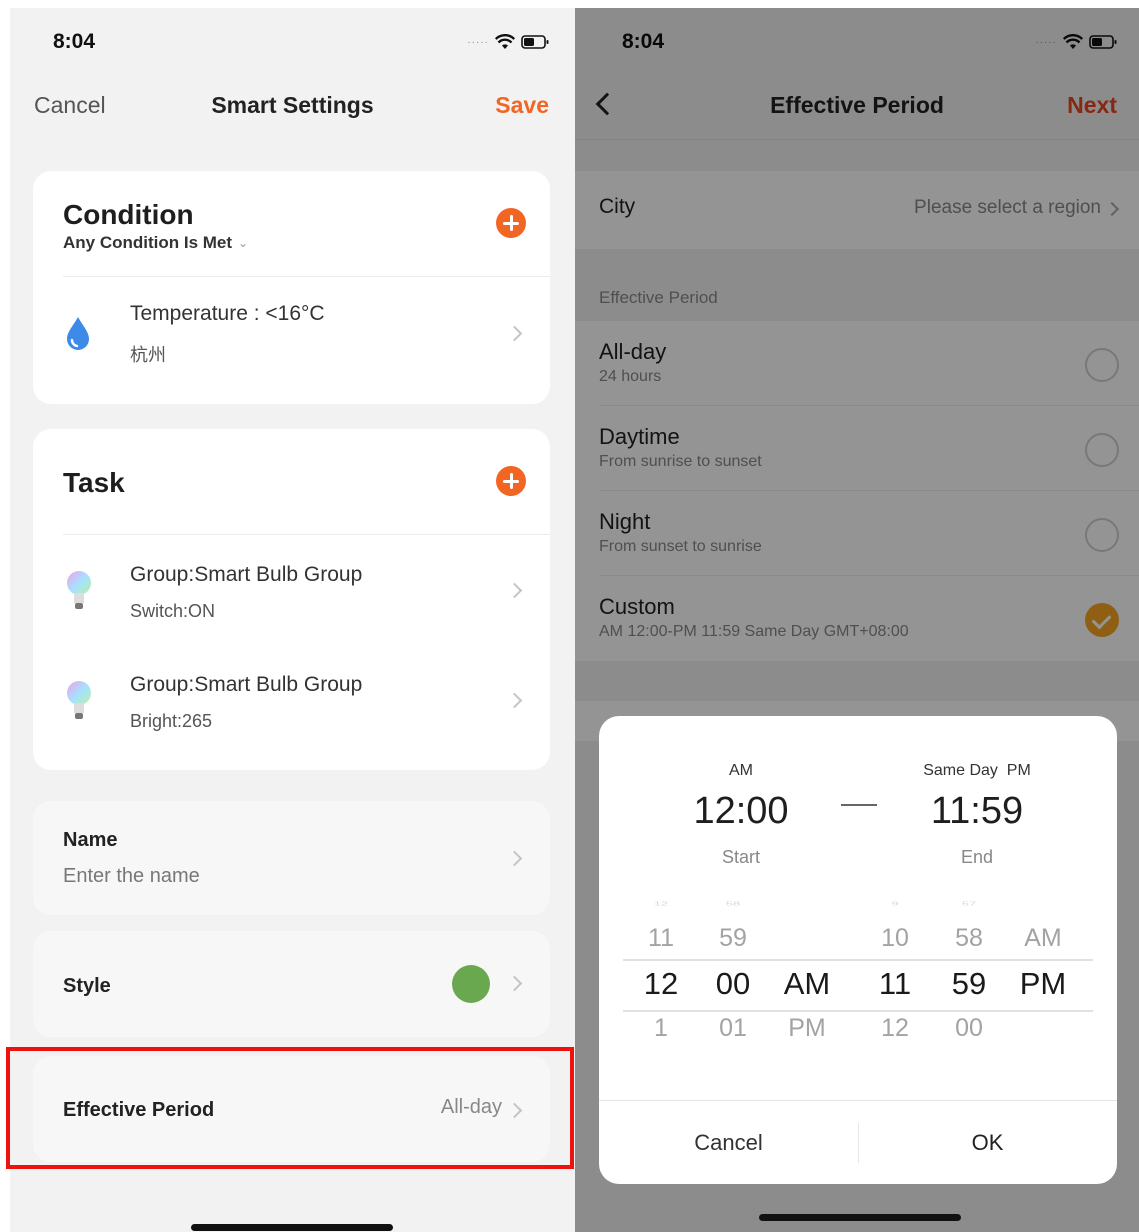 The image size is (1139, 1232). Describe the element at coordinates (522, 105) in the screenshot. I see `save-button: Save` at that location.